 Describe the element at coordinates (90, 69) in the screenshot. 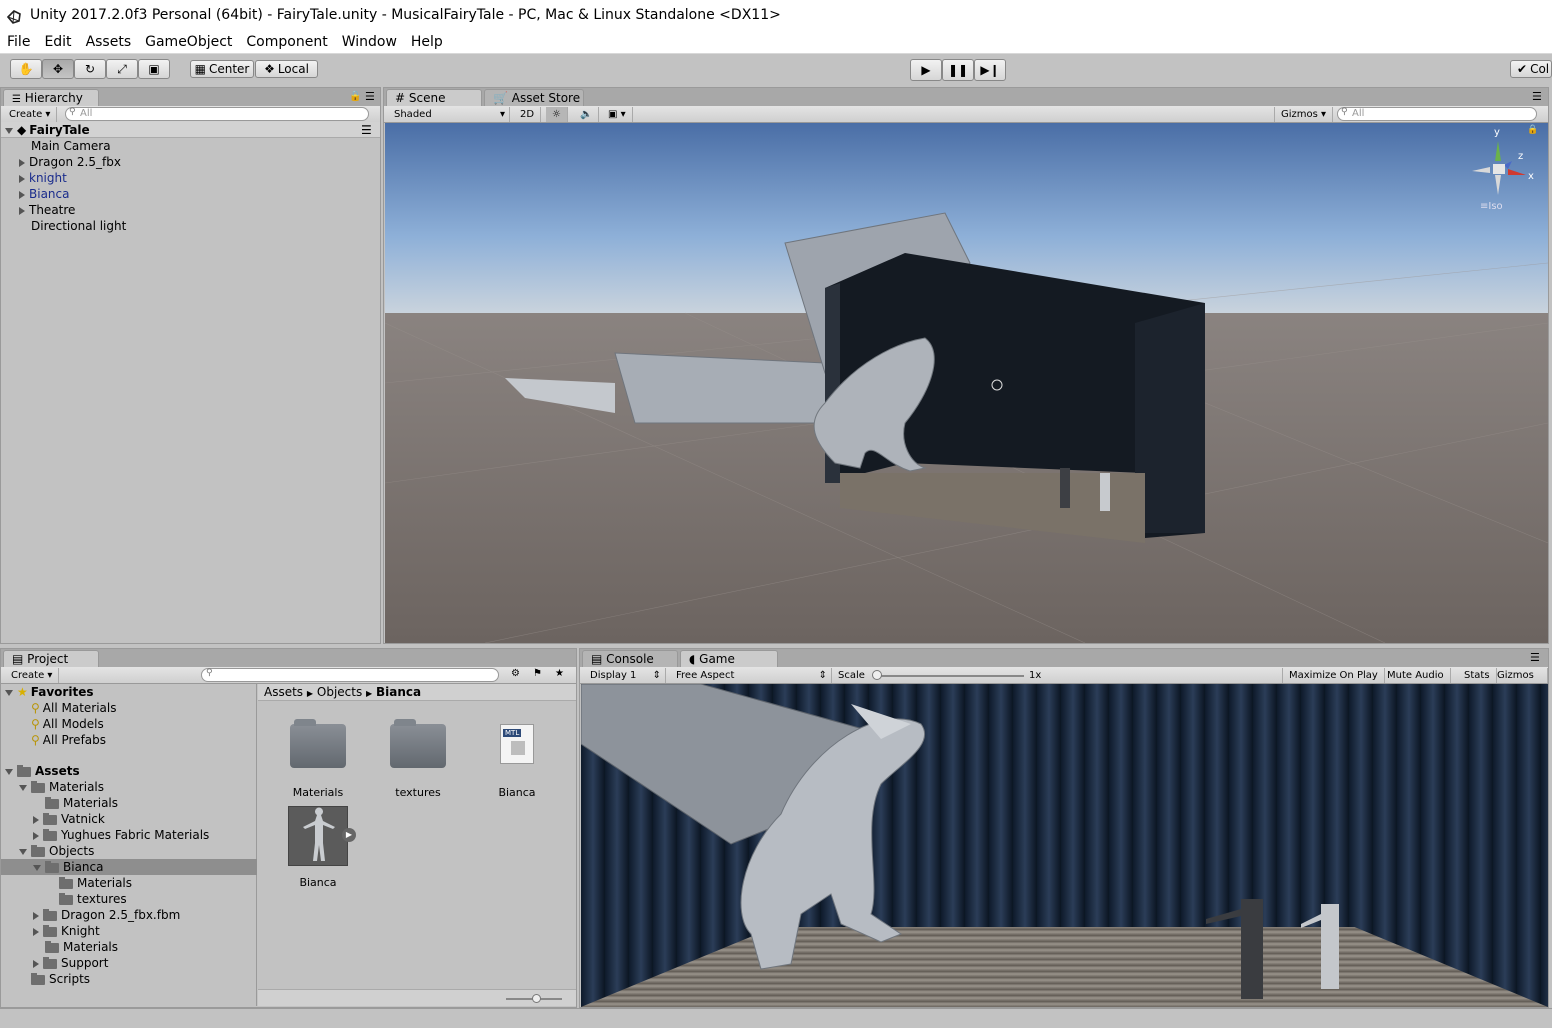

I see `rotate-tool-button: ↻` at that location.